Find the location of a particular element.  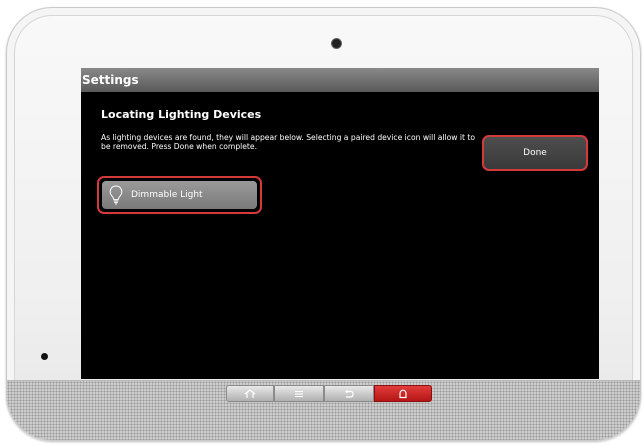

device-item-body: Dimmable Light is located at coordinates (179, 195).